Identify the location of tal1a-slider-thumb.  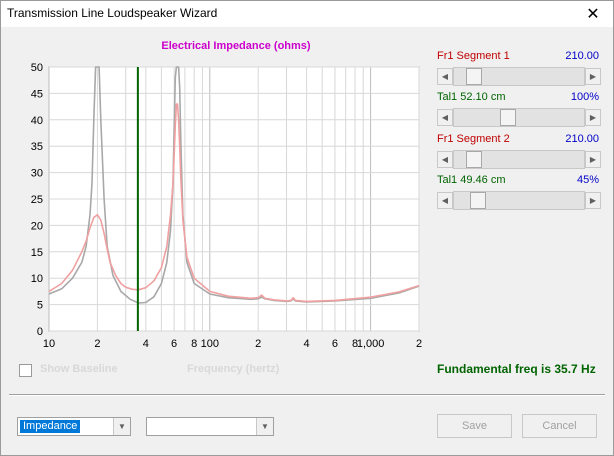
(508, 117).